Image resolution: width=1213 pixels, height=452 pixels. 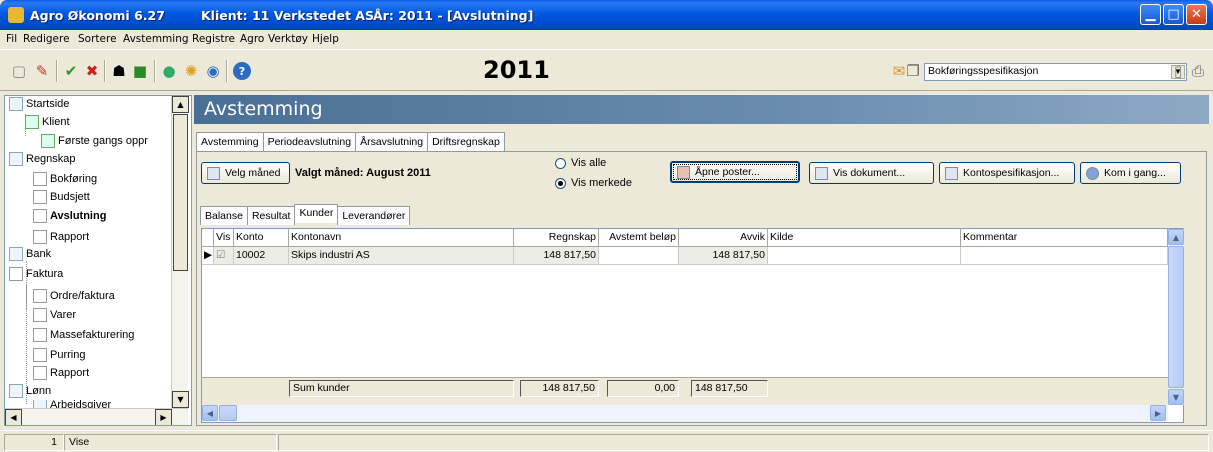 What do you see at coordinates (16, 274) in the screenshot?
I see `invoice-icon` at bounding box center [16, 274].